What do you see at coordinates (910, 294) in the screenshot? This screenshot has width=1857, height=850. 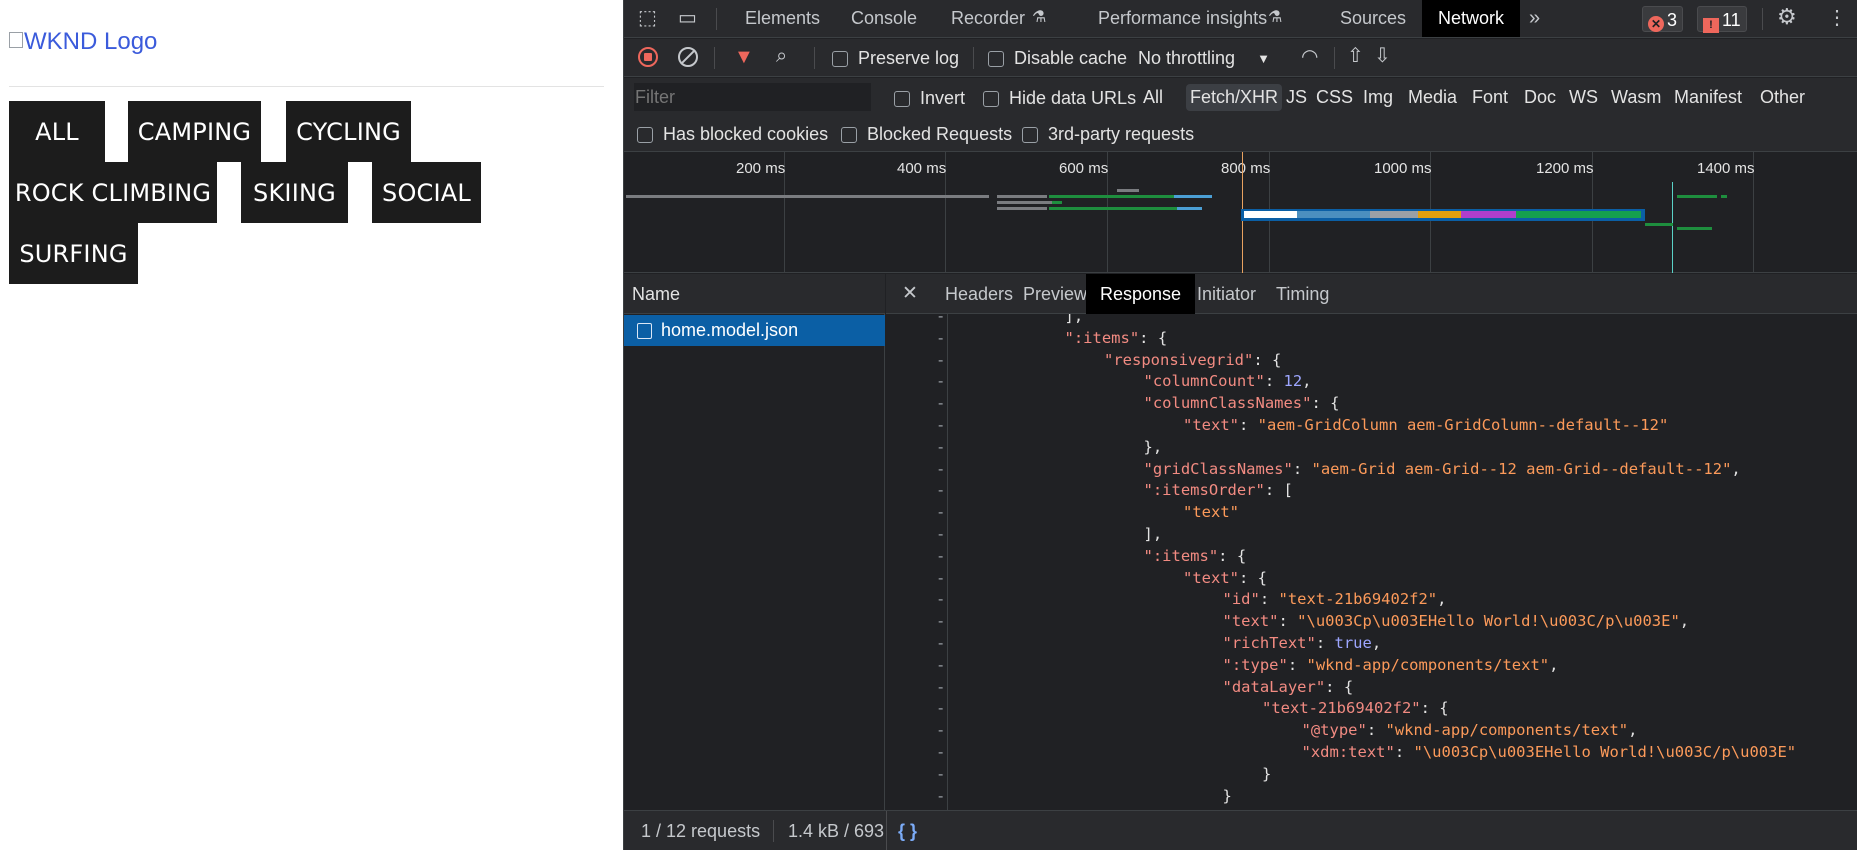 I see `close-detail-icon: ✕` at bounding box center [910, 294].